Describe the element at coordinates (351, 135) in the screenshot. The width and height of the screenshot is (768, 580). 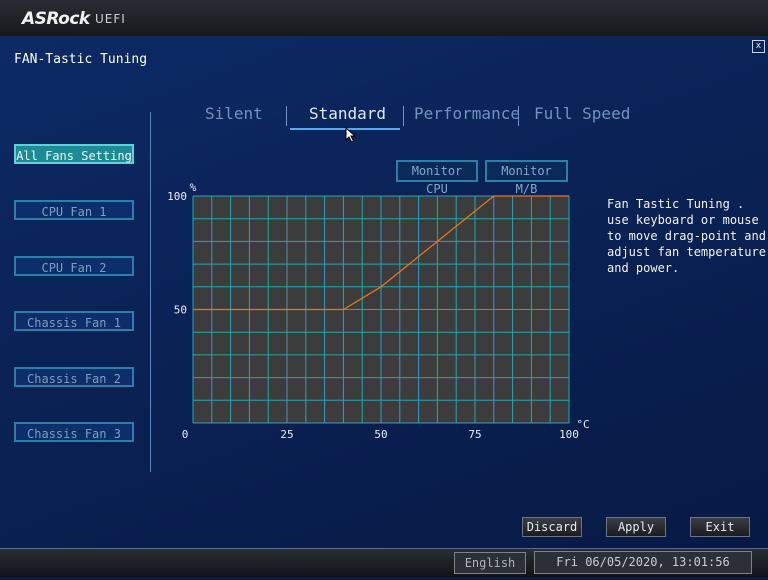
I see `mouse-cursor-icon` at that location.